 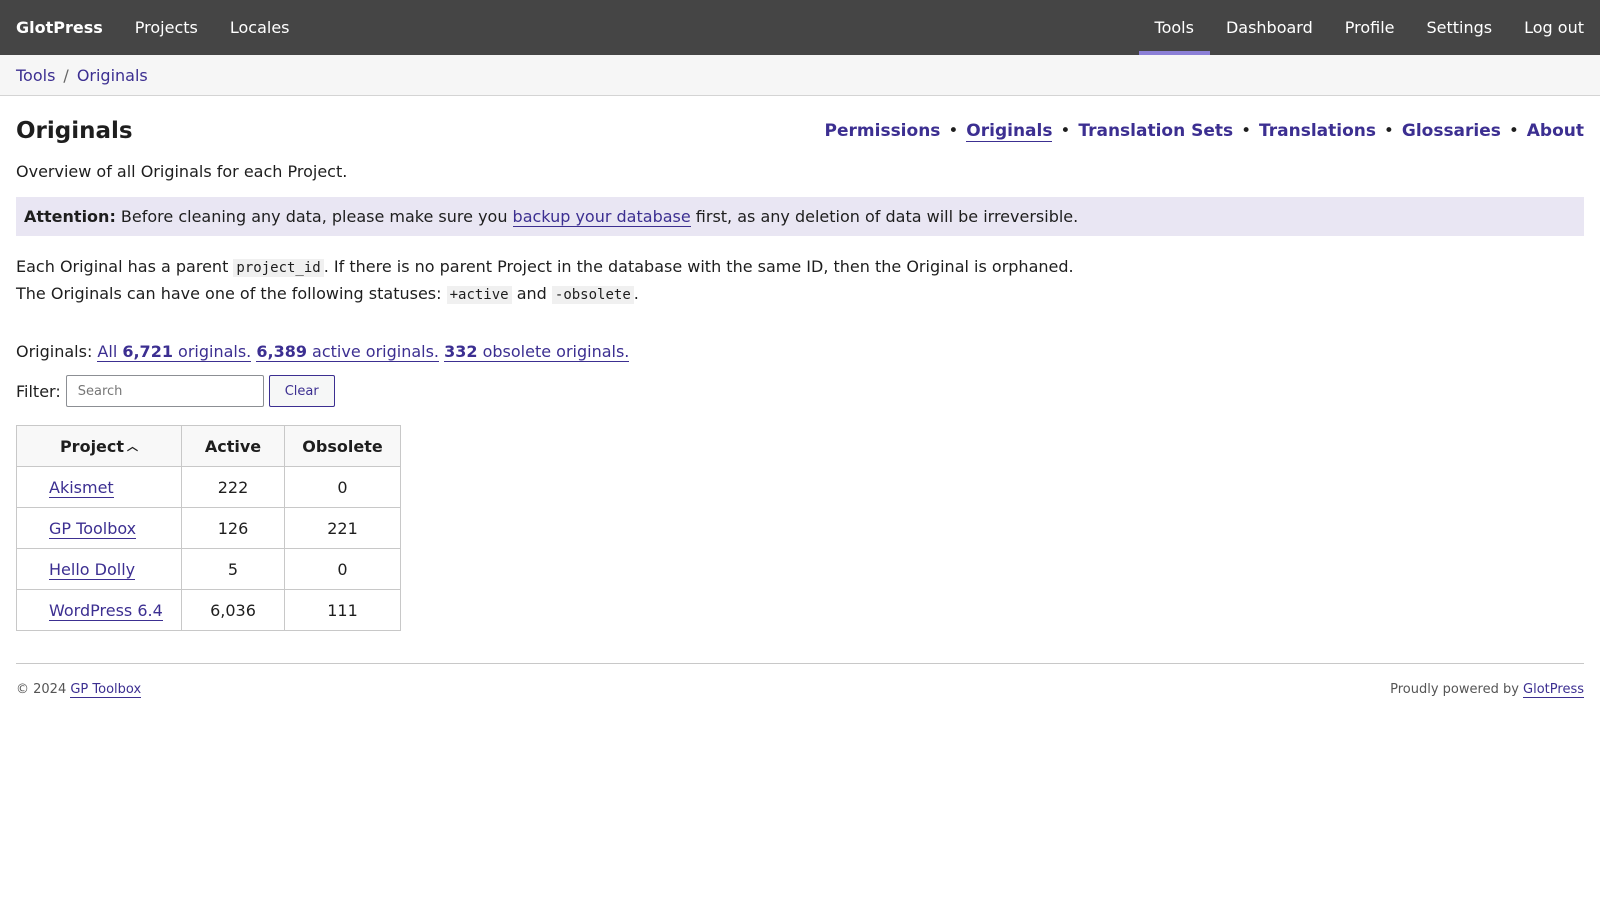 I want to click on info-text: and, so click(x=531, y=293).